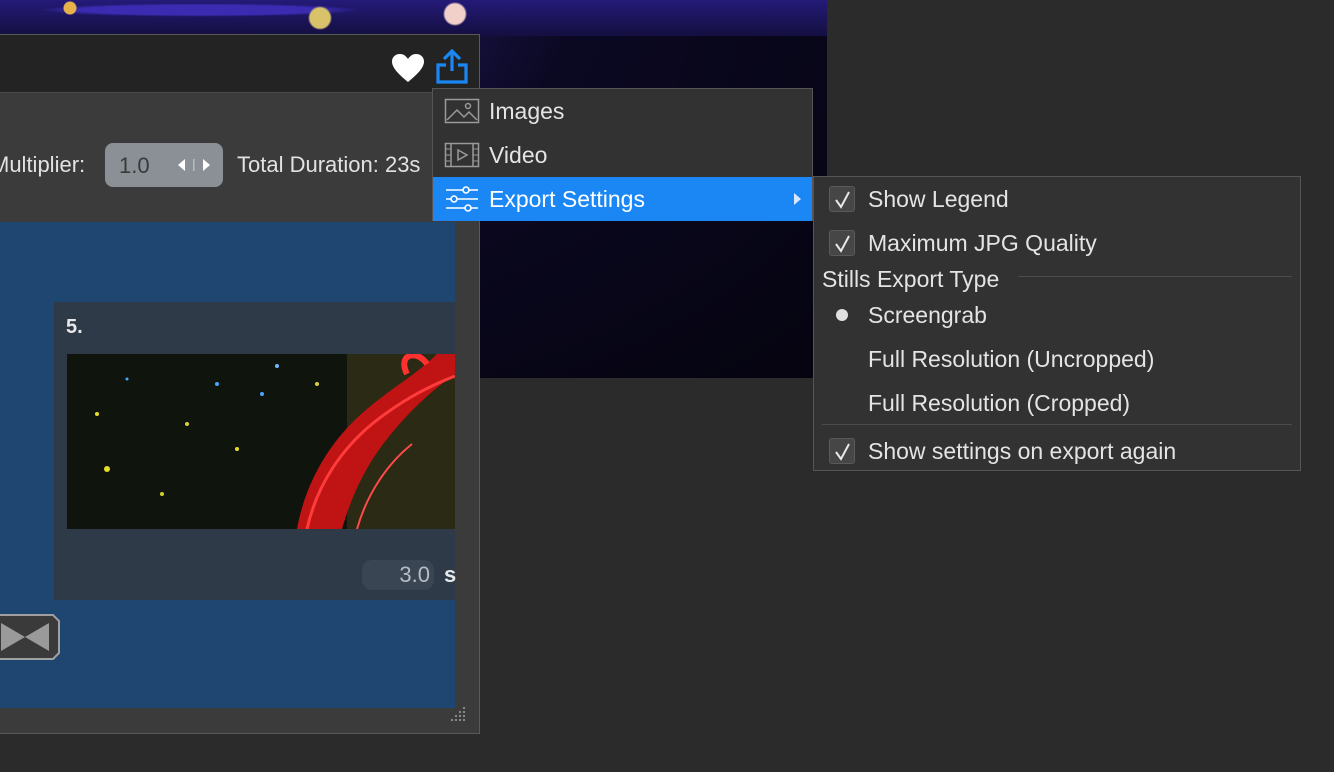 The image size is (1334, 772). I want to click on show-legend-label: Show Legend, so click(938, 199).